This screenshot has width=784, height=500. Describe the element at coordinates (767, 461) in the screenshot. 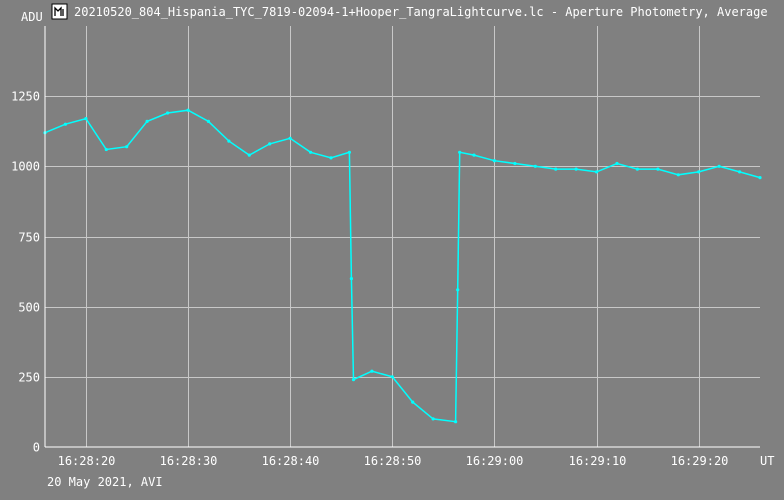

I see `x-axis-label: UT` at that location.